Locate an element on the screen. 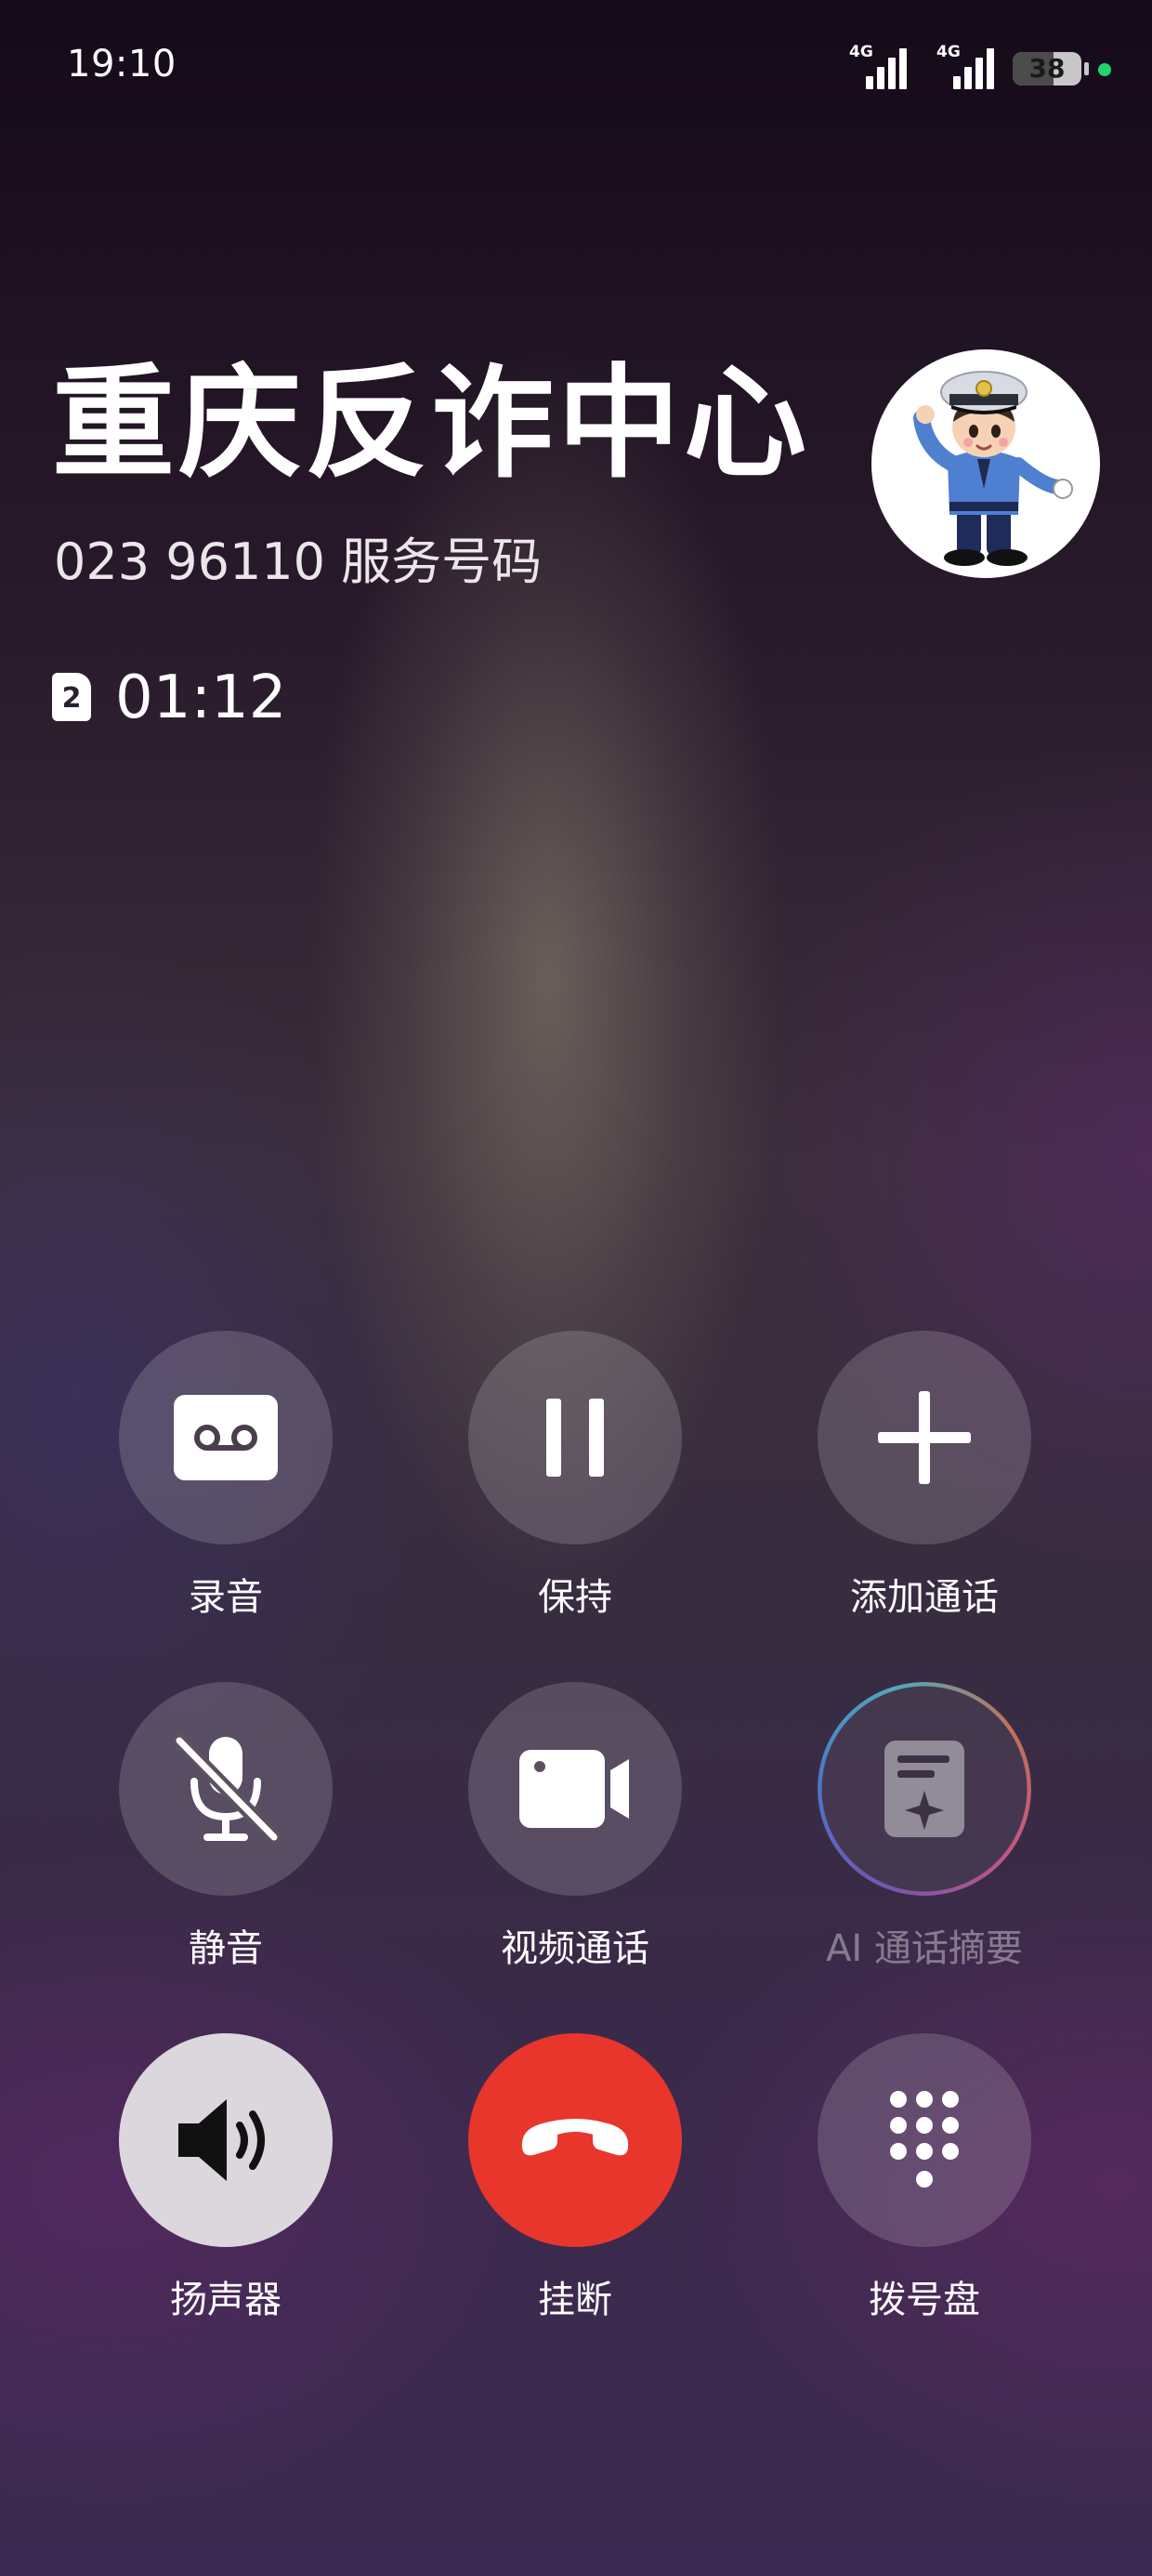  voicemail-tape-icon is located at coordinates (226, 1437).